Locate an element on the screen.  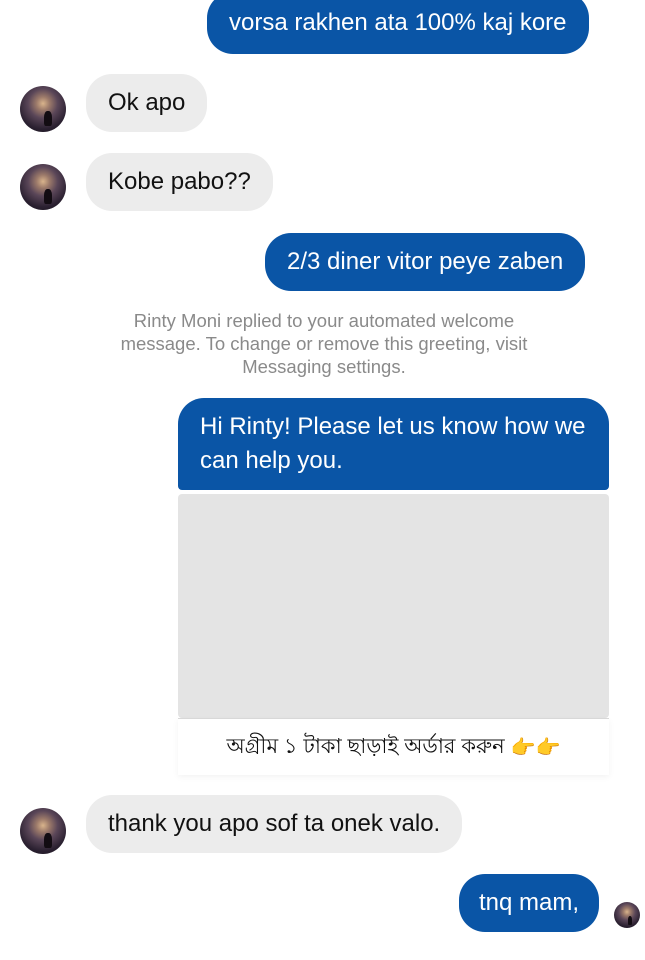
incoming-message: Kobe pabo?? is located at coordinates (179, 182).